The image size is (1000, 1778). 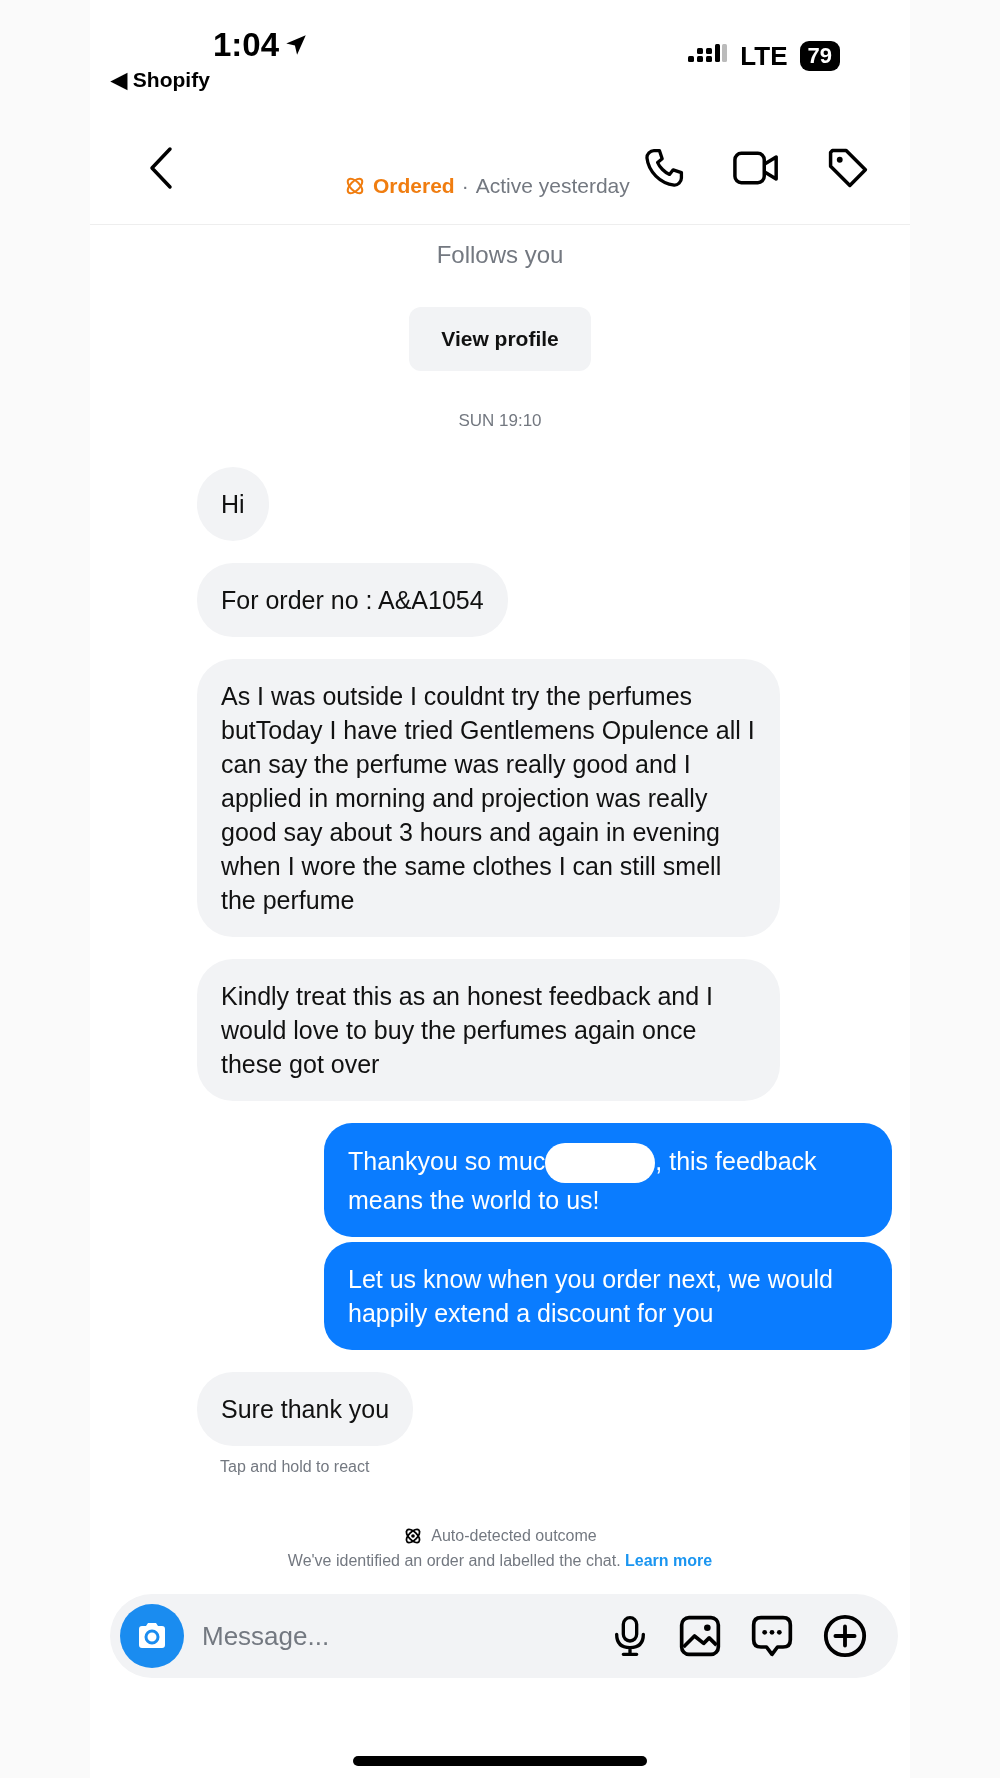 I want to click on view-profile-button: View profile, so click(x=500, y=339).